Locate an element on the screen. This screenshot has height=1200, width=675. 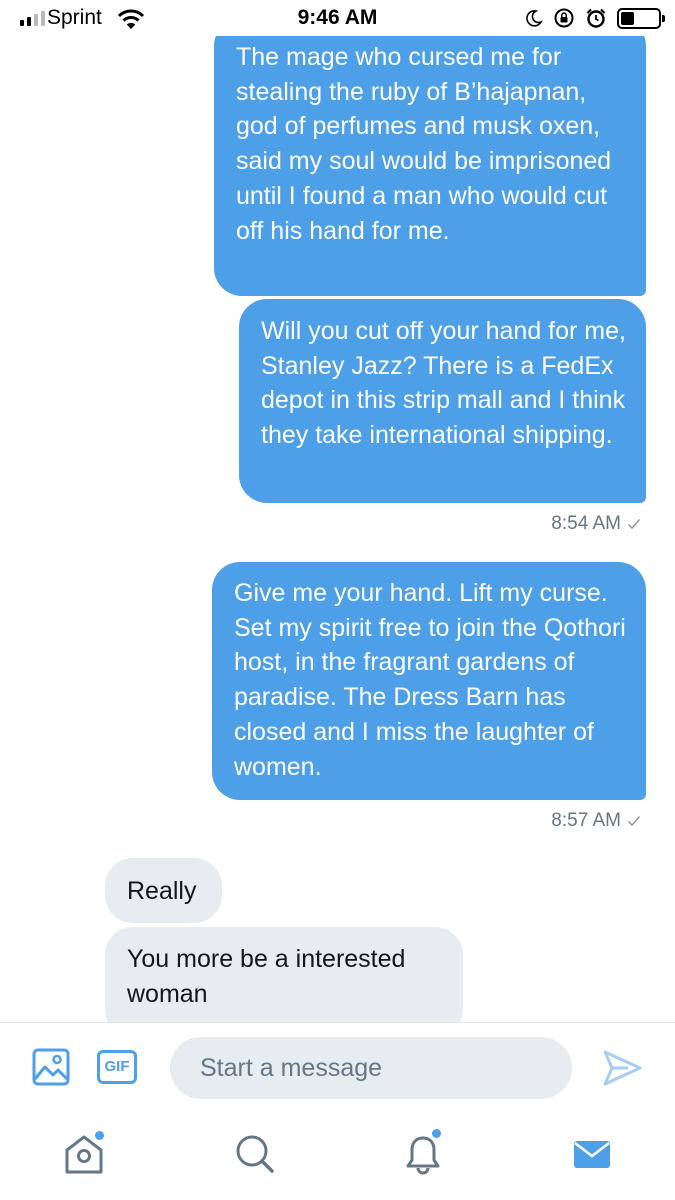
status-bar: Sprint 9:46 AM is located at coordinates (337, 18).